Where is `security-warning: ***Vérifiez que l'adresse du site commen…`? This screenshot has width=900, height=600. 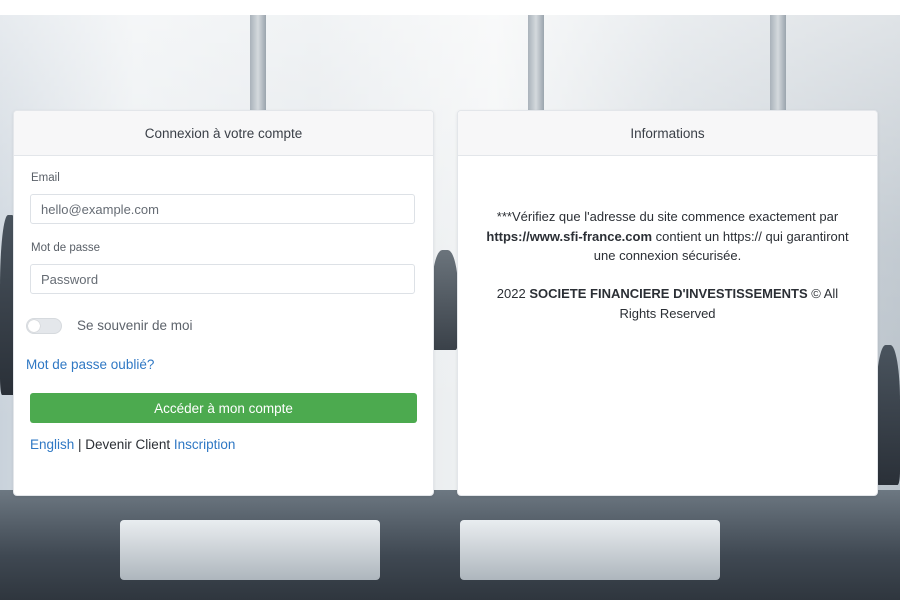 security-warning: ***Vérifiez que l'adresse du site commen… is located at coordinates (667, 236).